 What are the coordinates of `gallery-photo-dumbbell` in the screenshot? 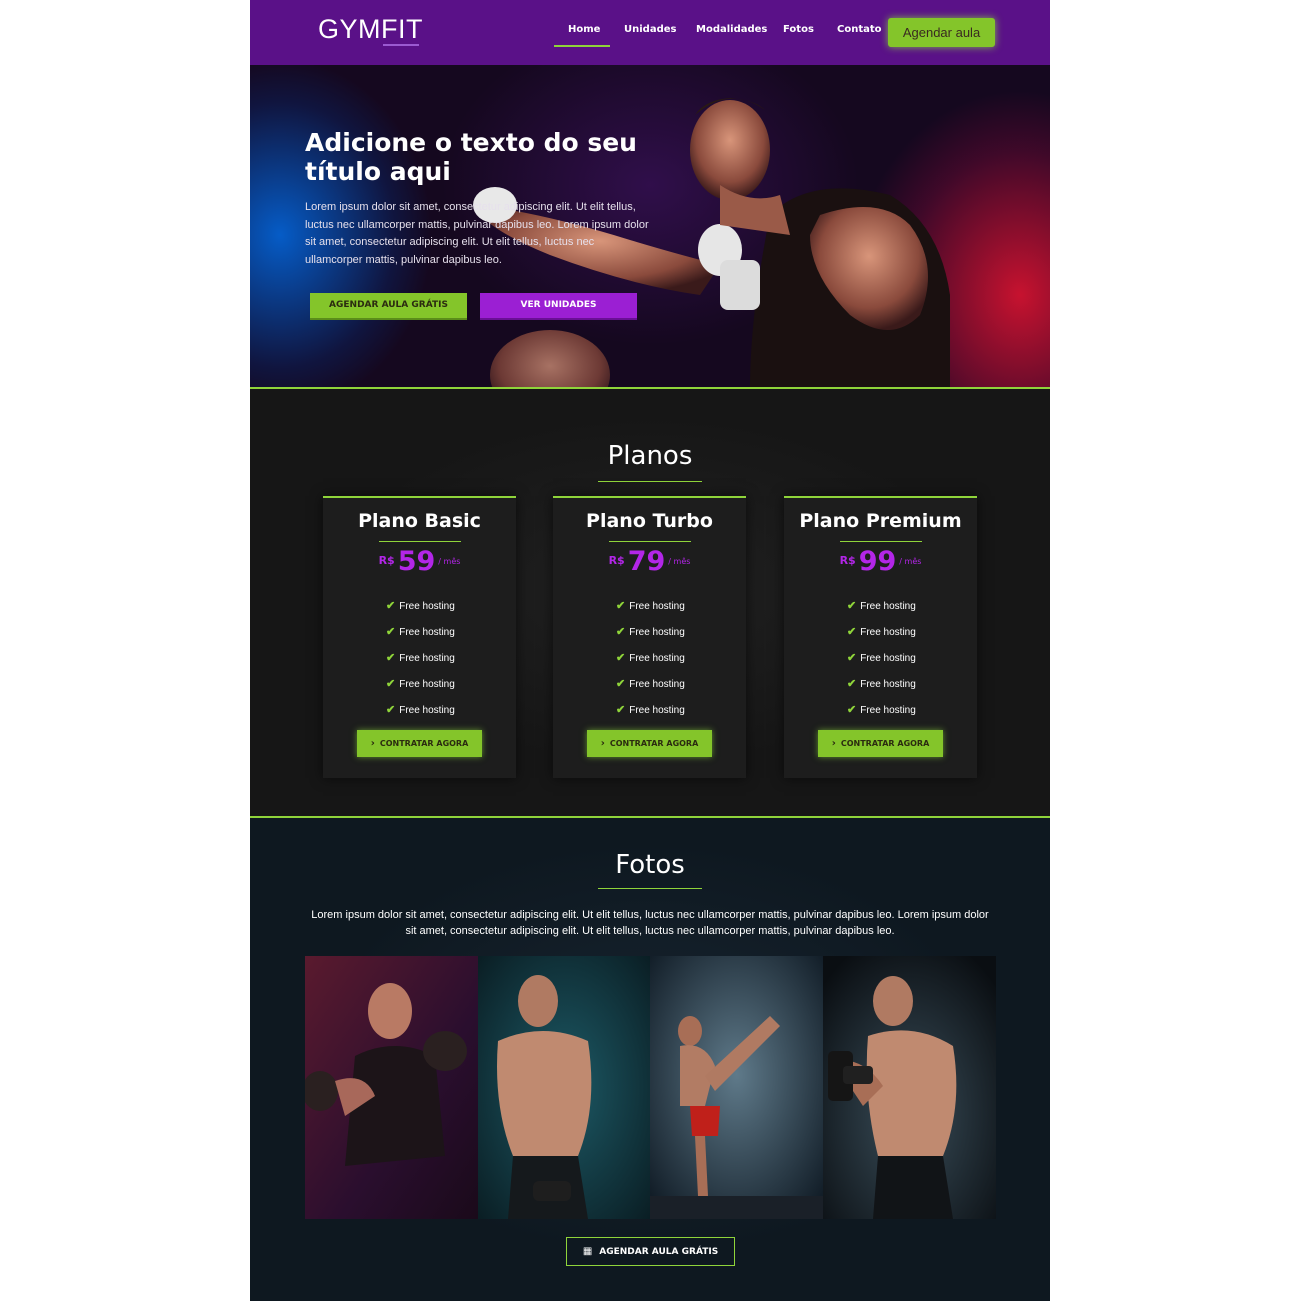 It's located at (909, 1087).